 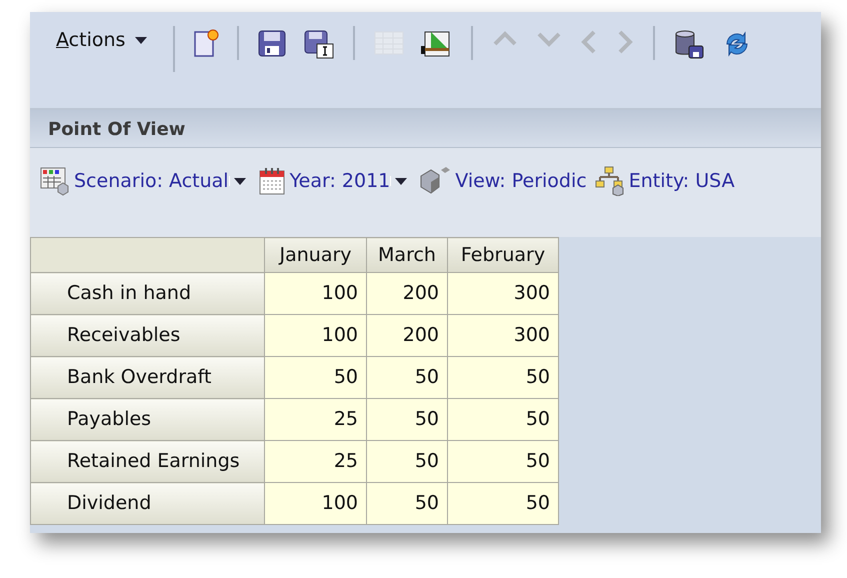 I want to click on actions-menu-button: Actions, so click(x=103, y=40).